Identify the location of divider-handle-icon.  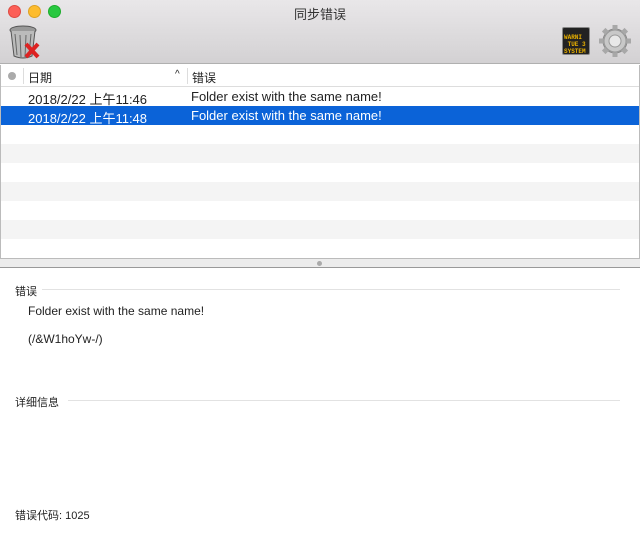
(319, 263).